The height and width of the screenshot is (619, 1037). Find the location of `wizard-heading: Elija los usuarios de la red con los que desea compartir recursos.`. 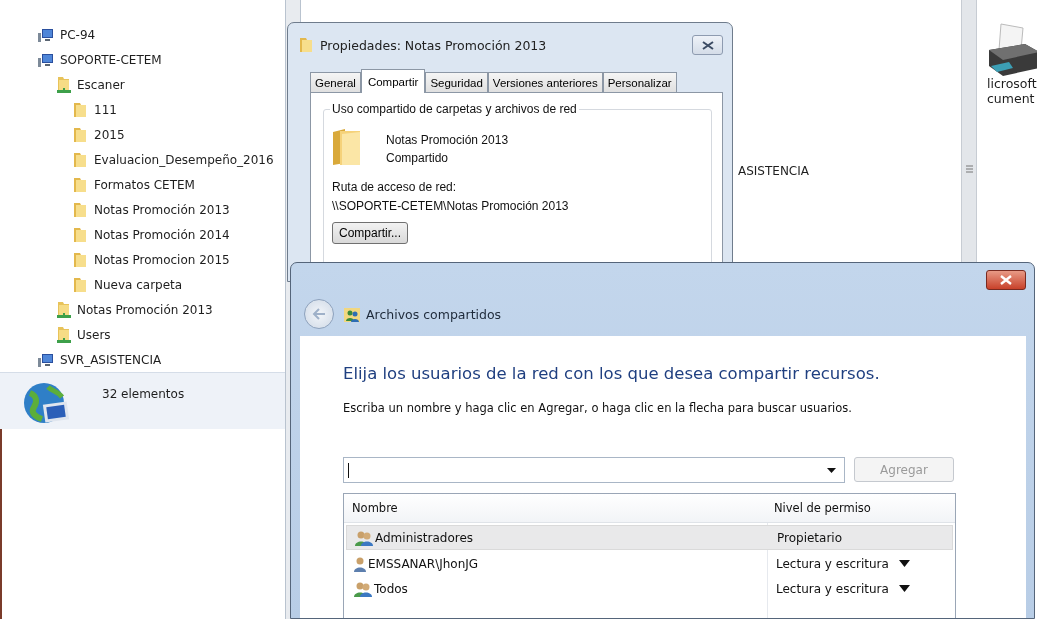

wizard-heading: Elija los usuarios de la red con los que desea compartir recursos. is located at coordinates (612, 373).